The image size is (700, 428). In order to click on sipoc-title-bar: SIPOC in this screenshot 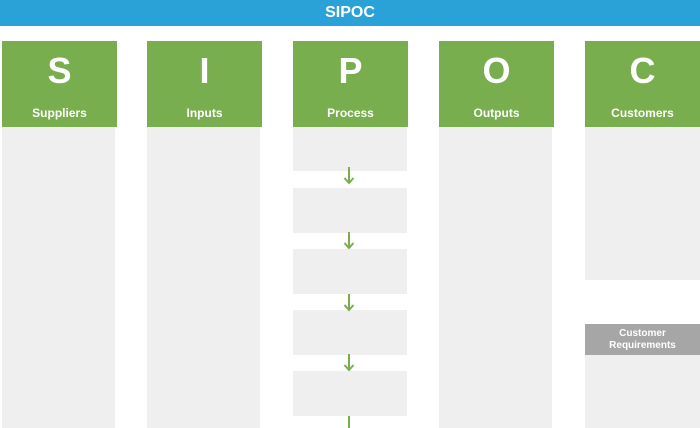, I will do `click(350, 13)`.